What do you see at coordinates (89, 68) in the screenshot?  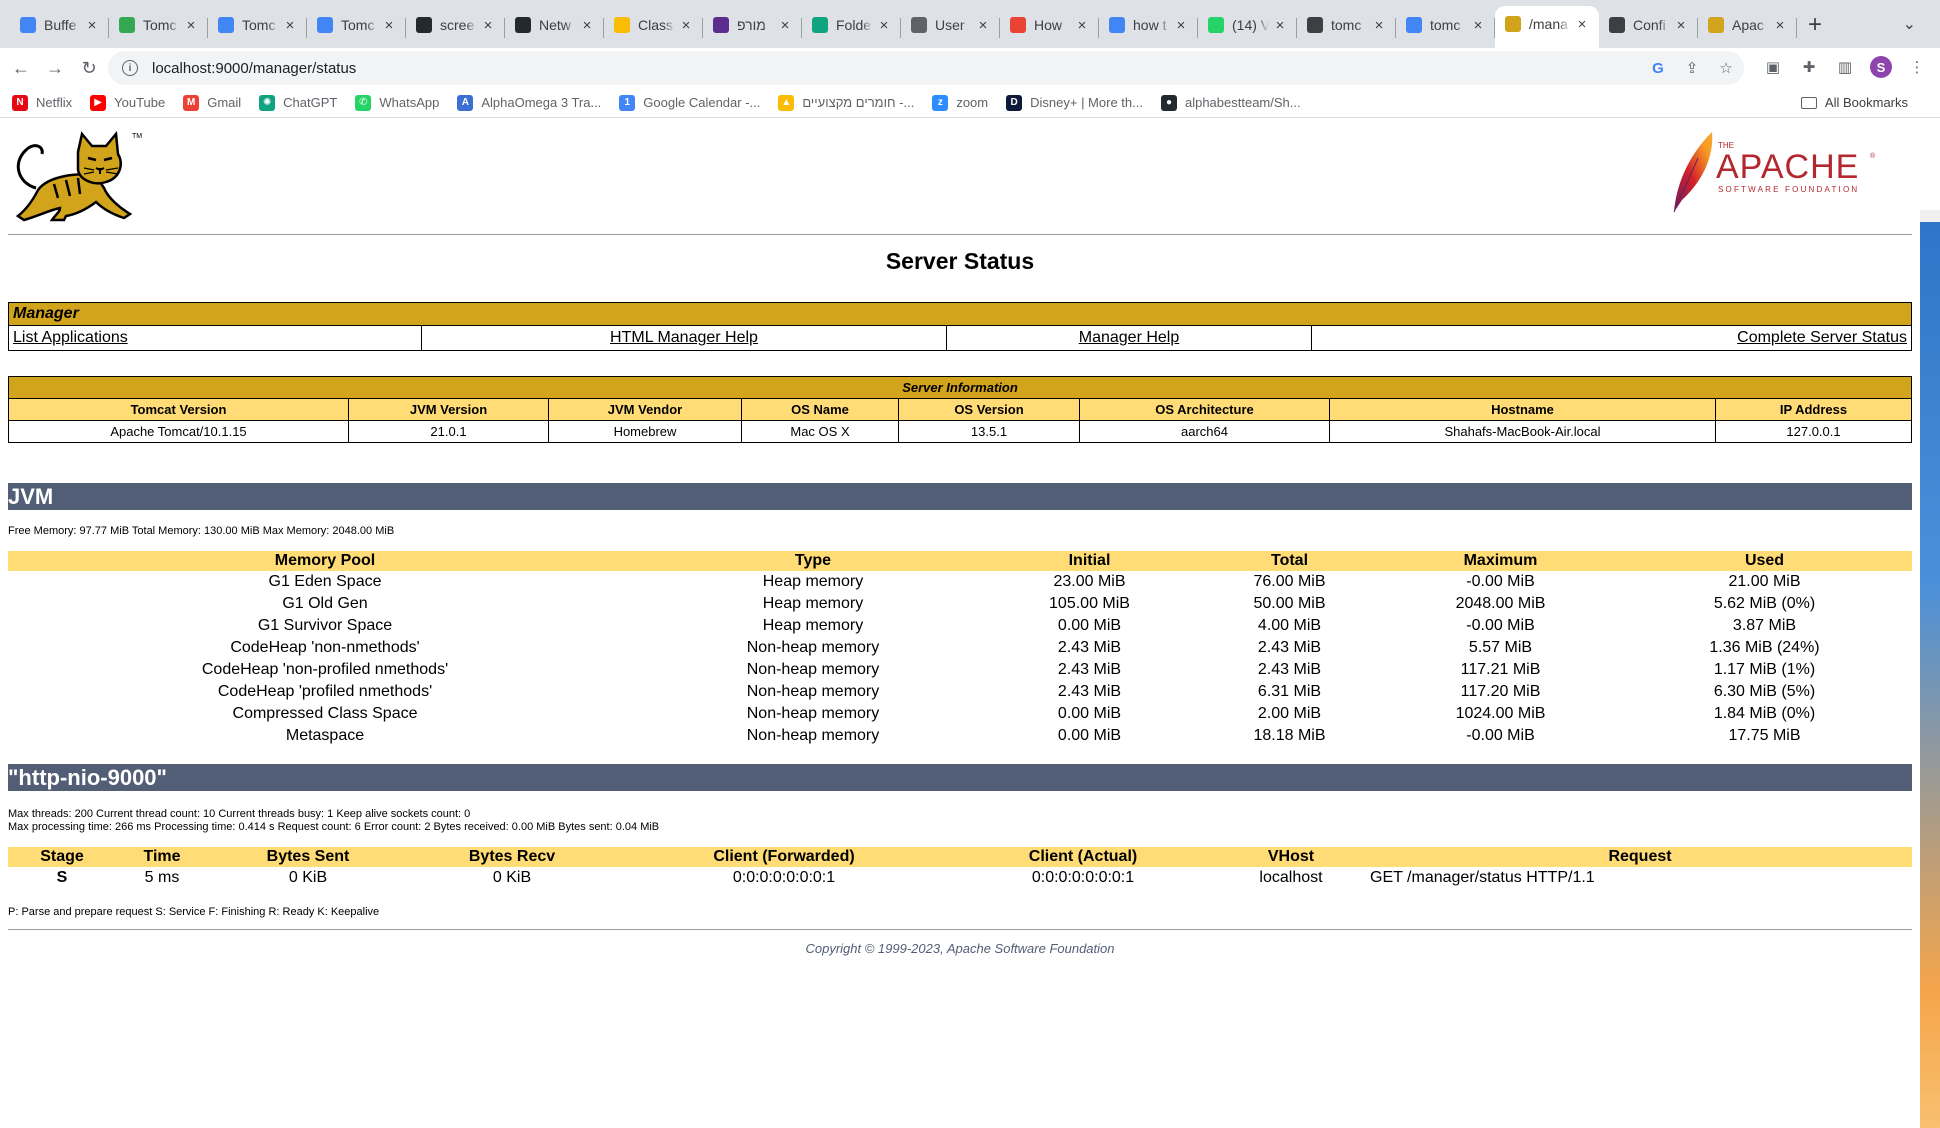 I see `reload-icon: ↻` at bounding box center [89, 68].